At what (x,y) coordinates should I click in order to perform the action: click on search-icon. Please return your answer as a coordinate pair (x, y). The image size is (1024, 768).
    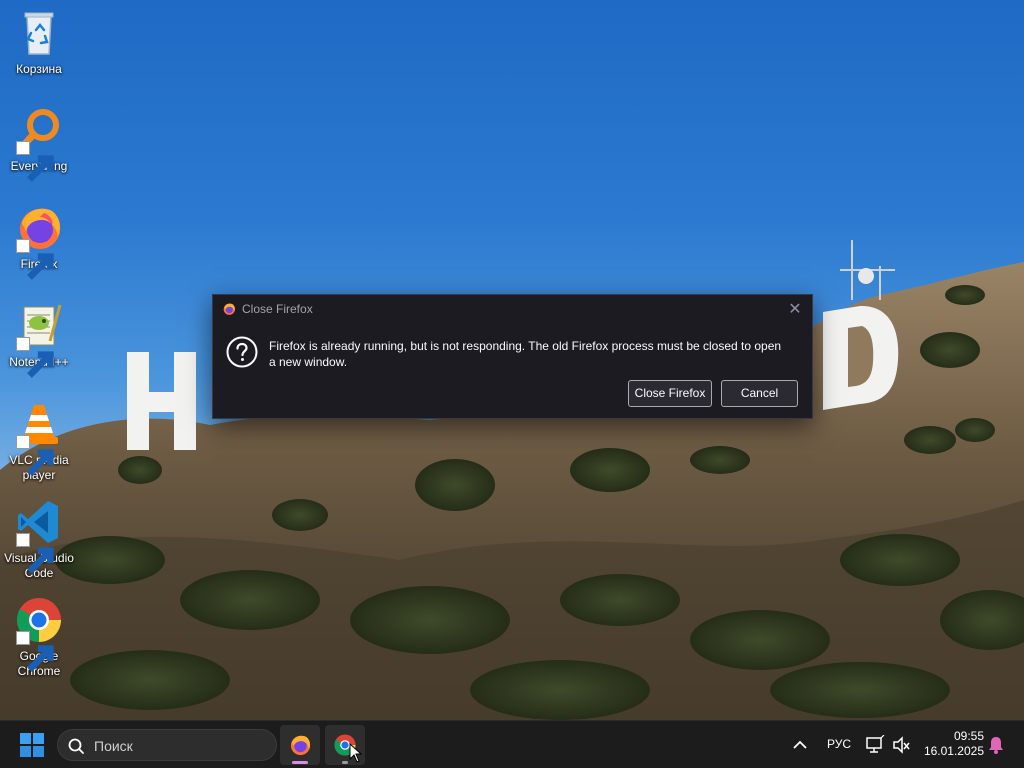
    Looking at the image, I should click on (76, 746).